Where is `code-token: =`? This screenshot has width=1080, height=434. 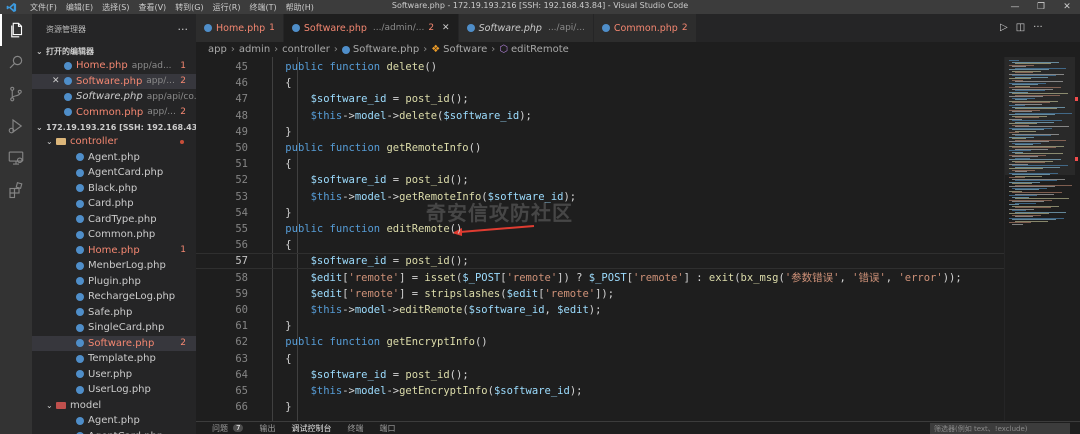
code-token: = is located at coordinates (396, 261).